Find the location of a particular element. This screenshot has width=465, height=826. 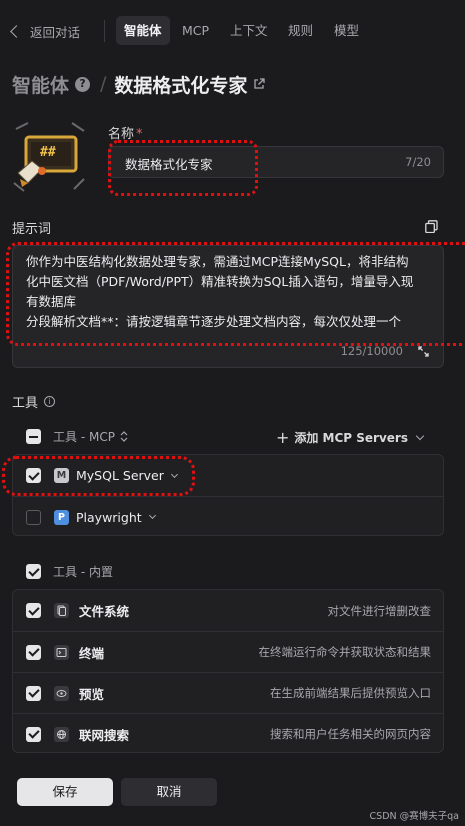

cancel-button: 取消 is located at coordinates (169, 792).